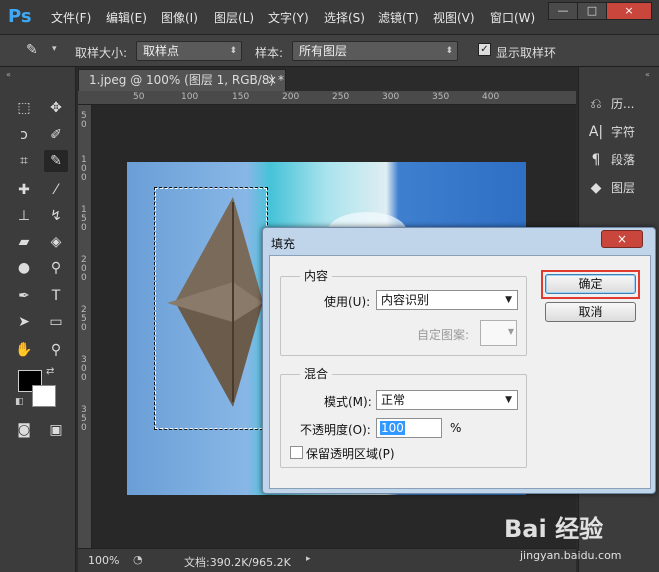 The image size is (659, 572). I want to click on background-color-swatch, so click(44, 396).